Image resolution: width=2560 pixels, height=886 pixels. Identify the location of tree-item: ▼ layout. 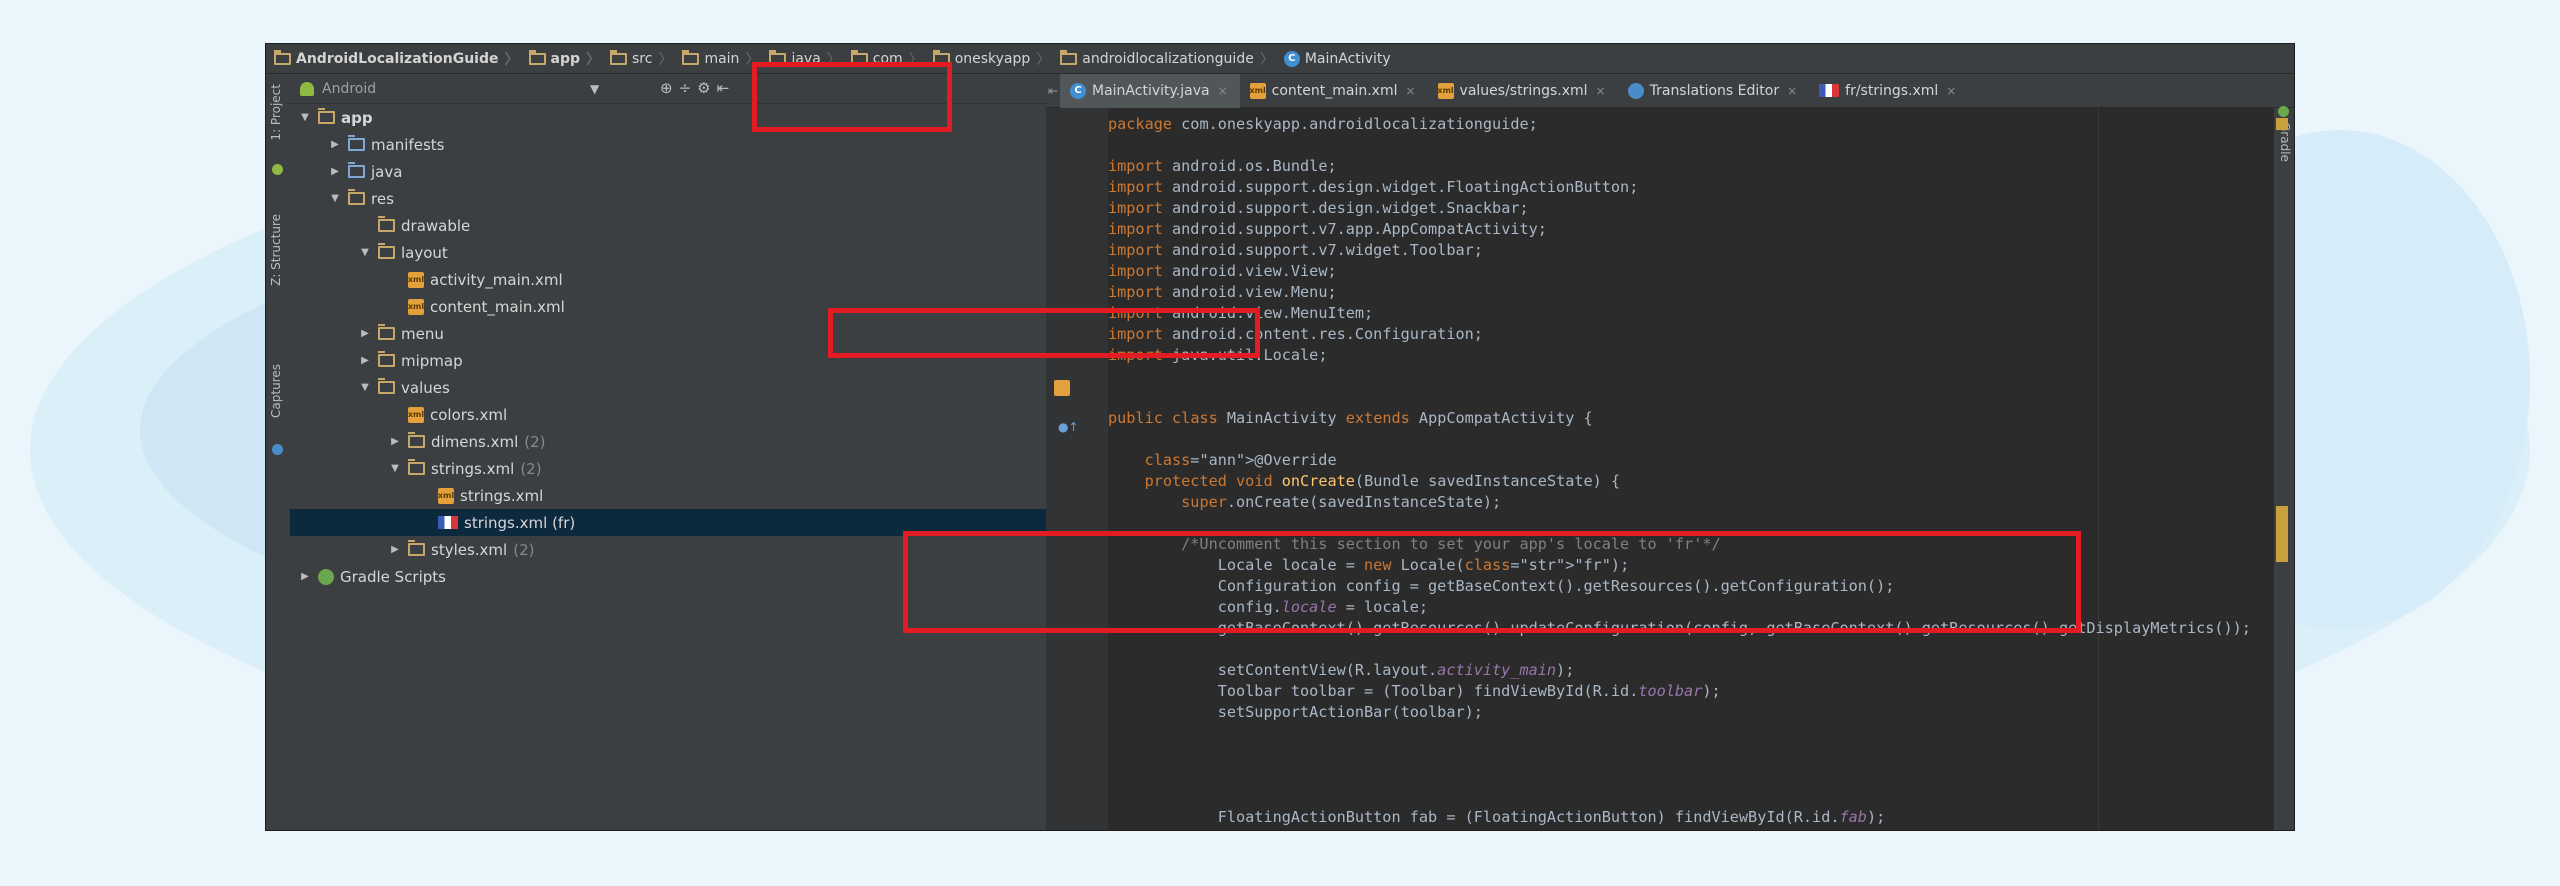
(668, 252).